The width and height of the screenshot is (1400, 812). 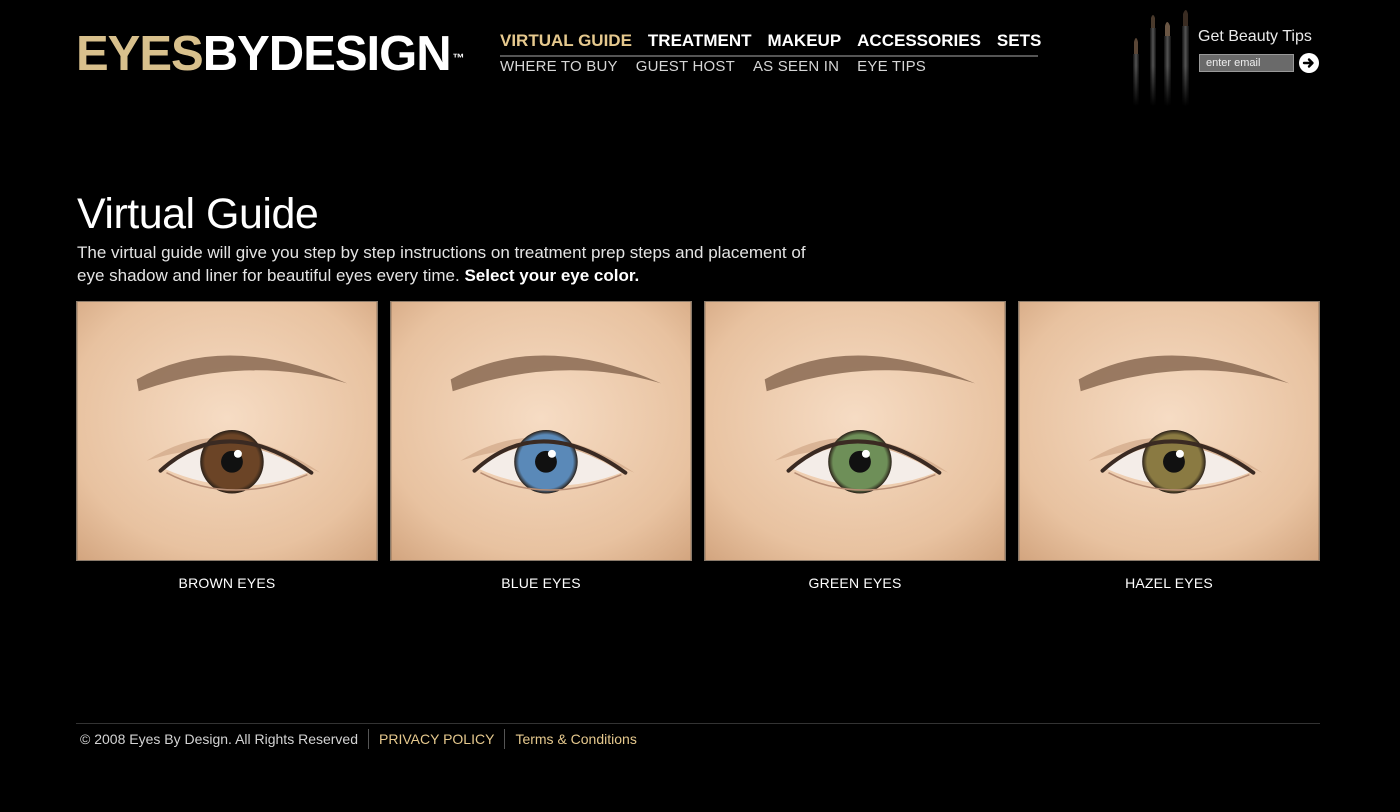 What do you see at coordinates (541, 431) in the screenshot?
I see `blue-eye-image` at bounding box center [541, 431].